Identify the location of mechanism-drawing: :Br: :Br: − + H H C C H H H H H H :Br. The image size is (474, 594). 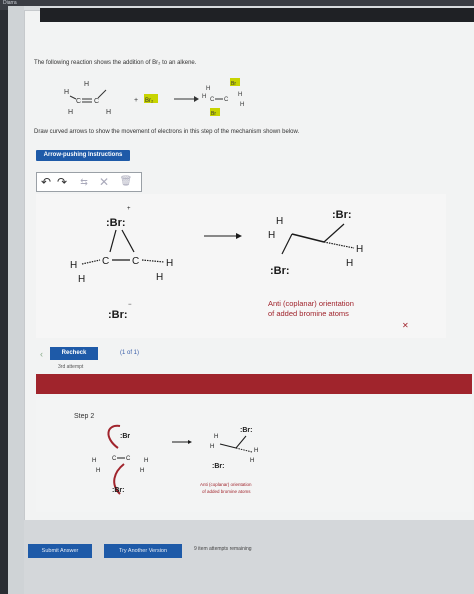
(216, 263).